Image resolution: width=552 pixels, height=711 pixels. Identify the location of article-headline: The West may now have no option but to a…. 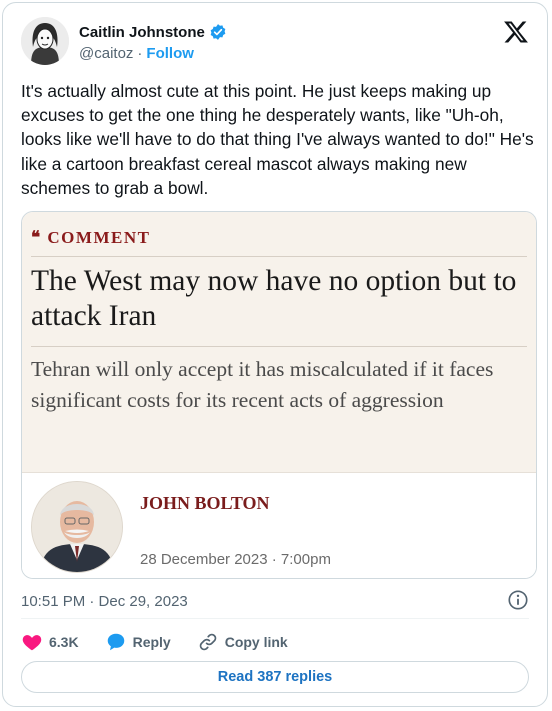
(274, 298).